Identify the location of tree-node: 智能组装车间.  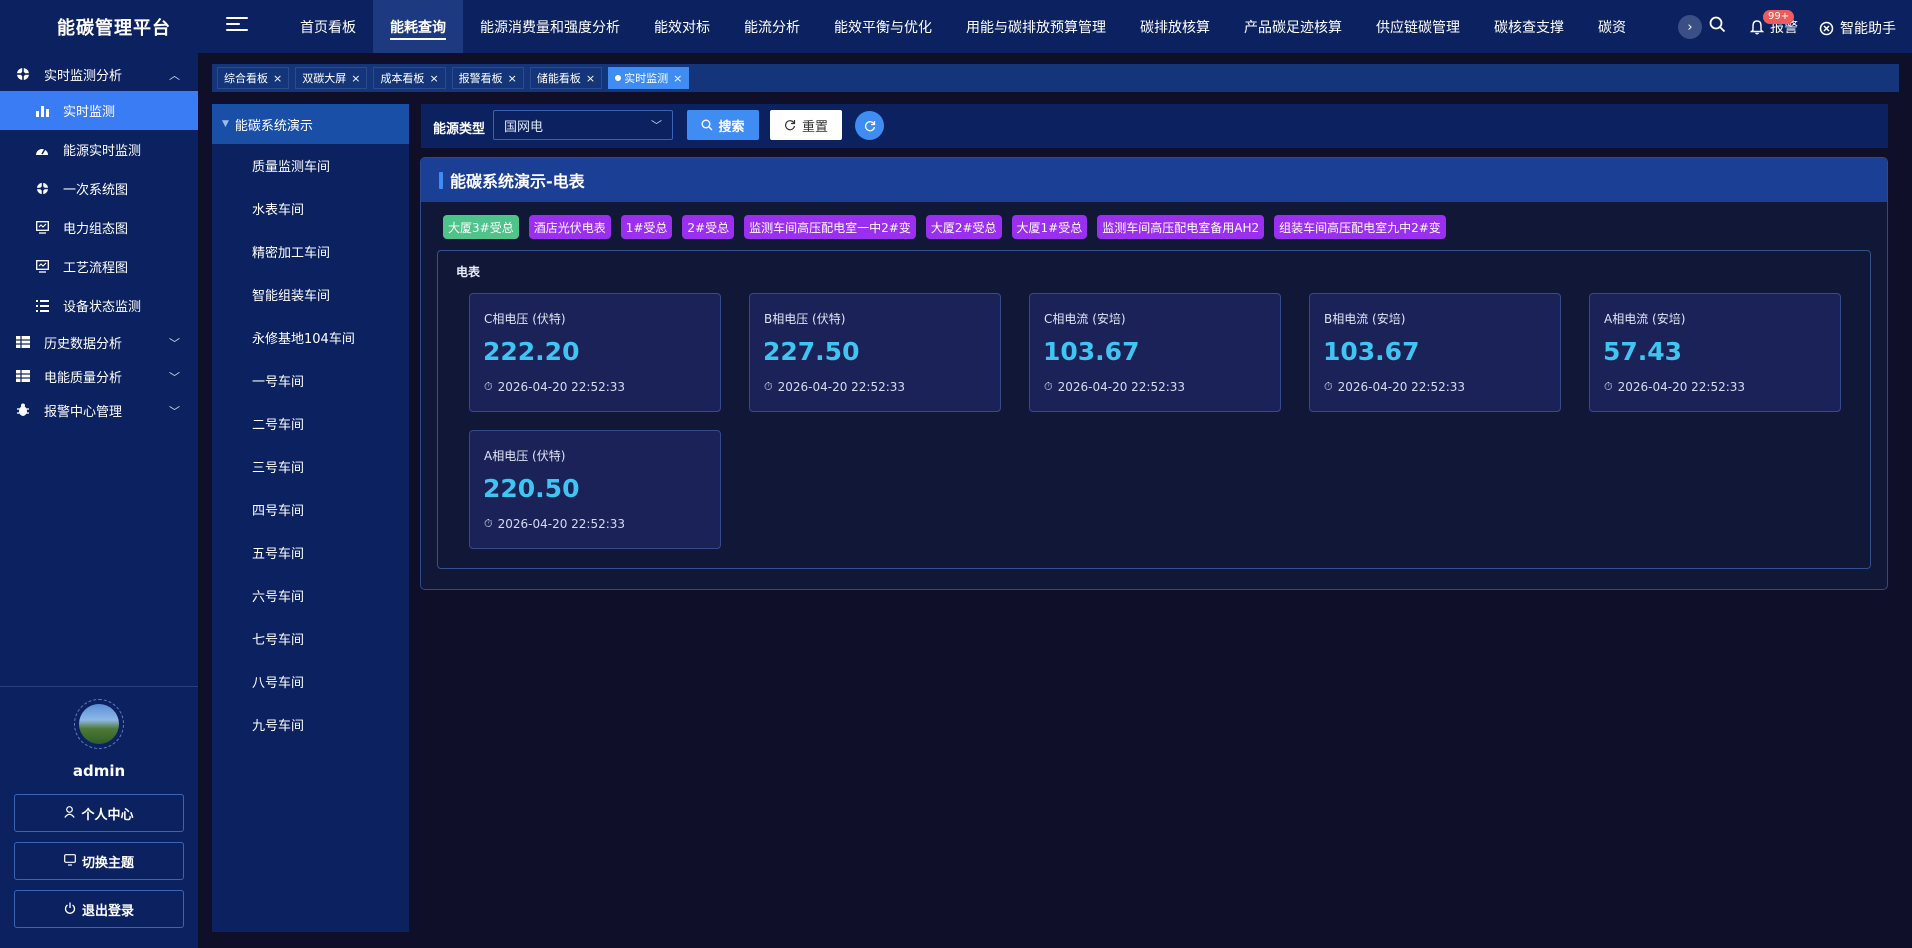
(310, 294).